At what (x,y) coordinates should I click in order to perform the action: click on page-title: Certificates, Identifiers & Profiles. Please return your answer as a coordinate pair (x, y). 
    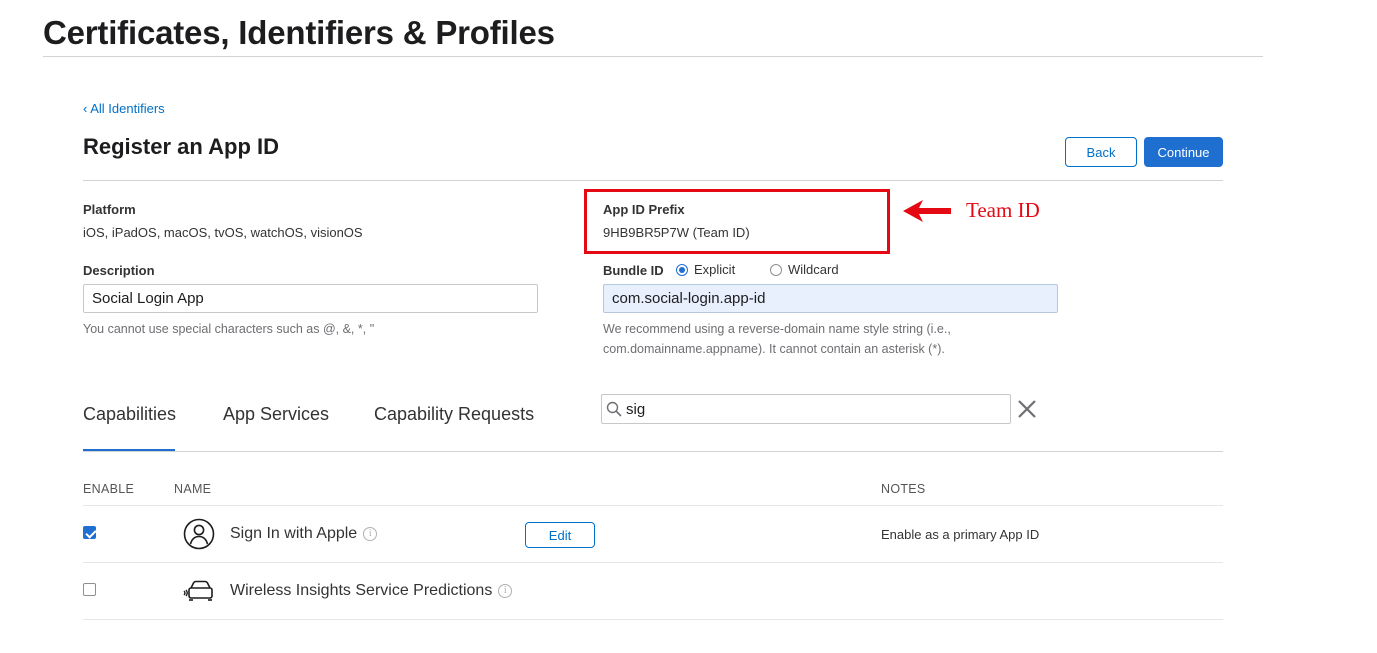
    Looking at the image, I should click on (299, 32).